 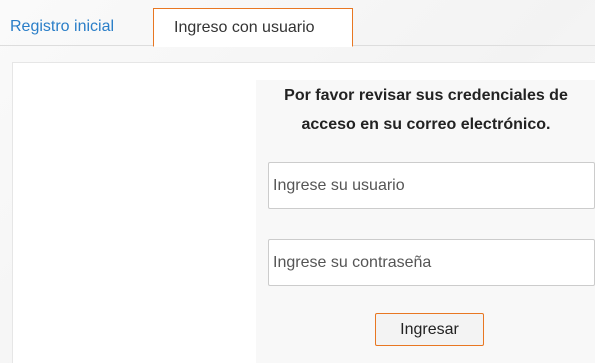 What do you see at coordinates (244, 27) in the screenshot?
I see `tab-ingreso-label: Ingreso con usuario` at bounding box center [244, 27].